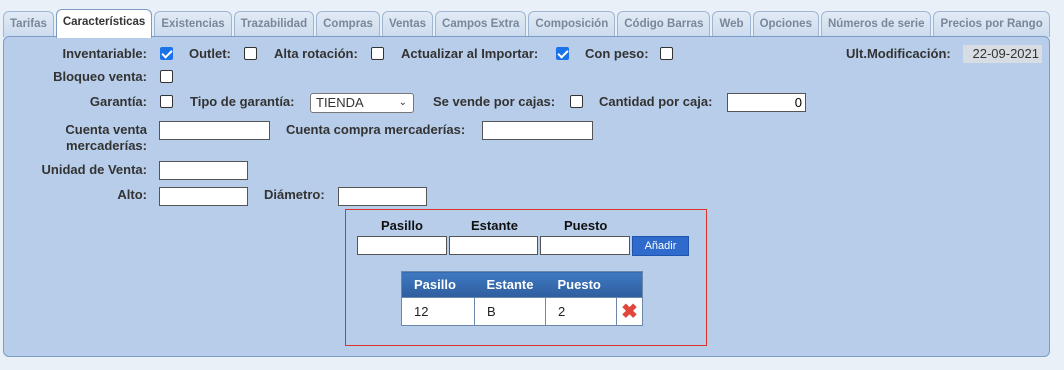  Describe the element at coordinates (572, 24) in the screenshot. I see `tab-composicion: Composición` at that location.